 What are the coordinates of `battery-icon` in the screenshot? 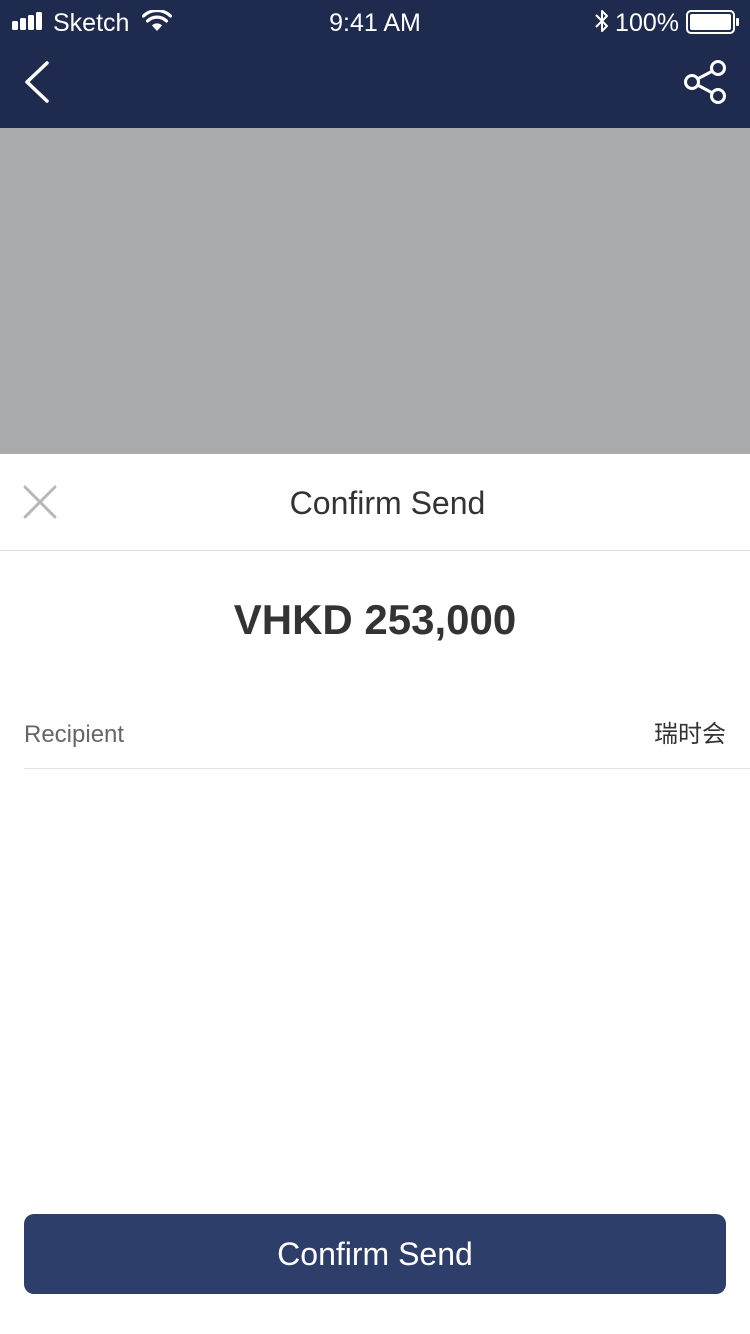 It's located at (712, 22).